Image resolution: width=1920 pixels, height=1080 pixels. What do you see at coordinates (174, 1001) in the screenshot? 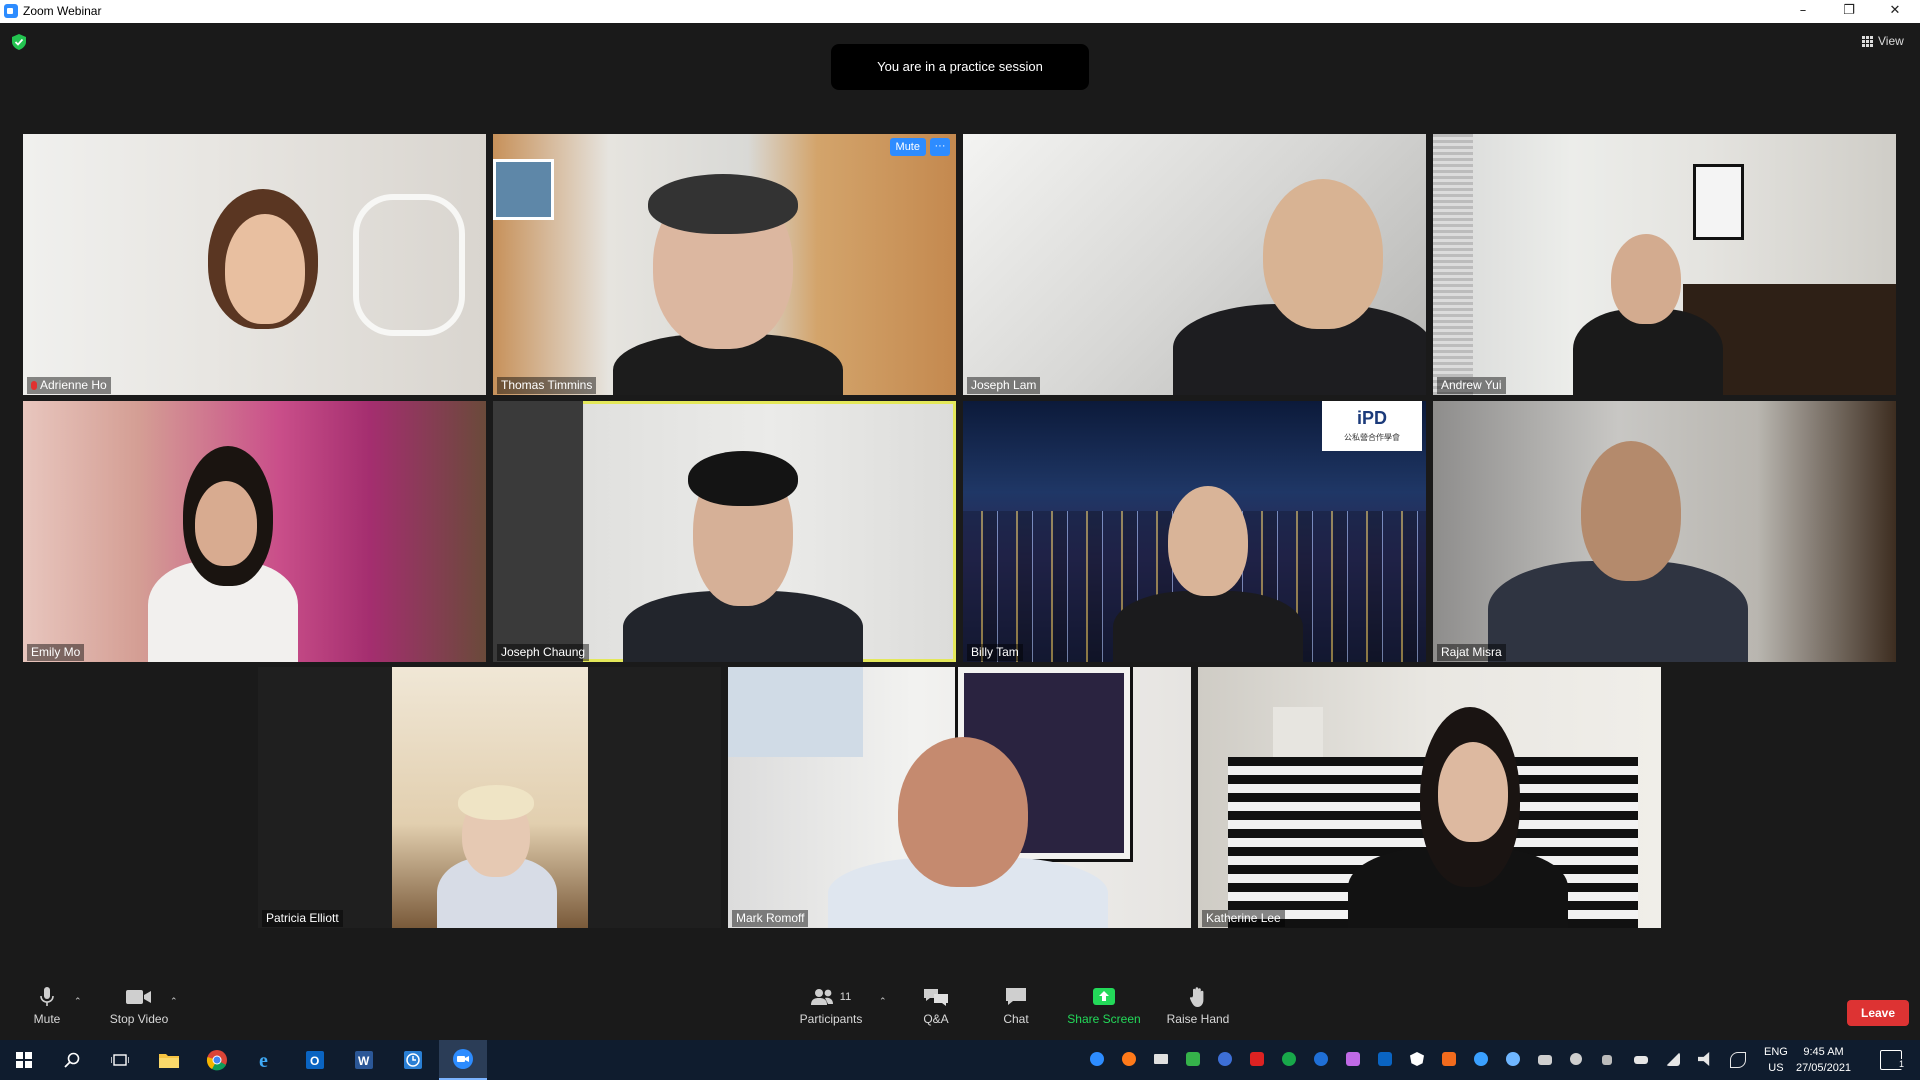
I see `video-options-chevron-icon: ⌃` at bounding box center [174, 1001].